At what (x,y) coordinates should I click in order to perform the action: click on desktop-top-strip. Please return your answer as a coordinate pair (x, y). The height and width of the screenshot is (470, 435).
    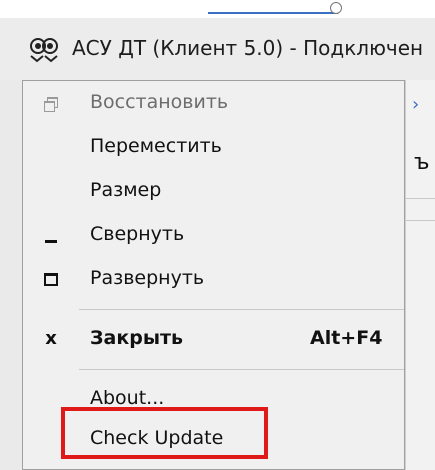
    Looking at the image, I should click on (217, 9).